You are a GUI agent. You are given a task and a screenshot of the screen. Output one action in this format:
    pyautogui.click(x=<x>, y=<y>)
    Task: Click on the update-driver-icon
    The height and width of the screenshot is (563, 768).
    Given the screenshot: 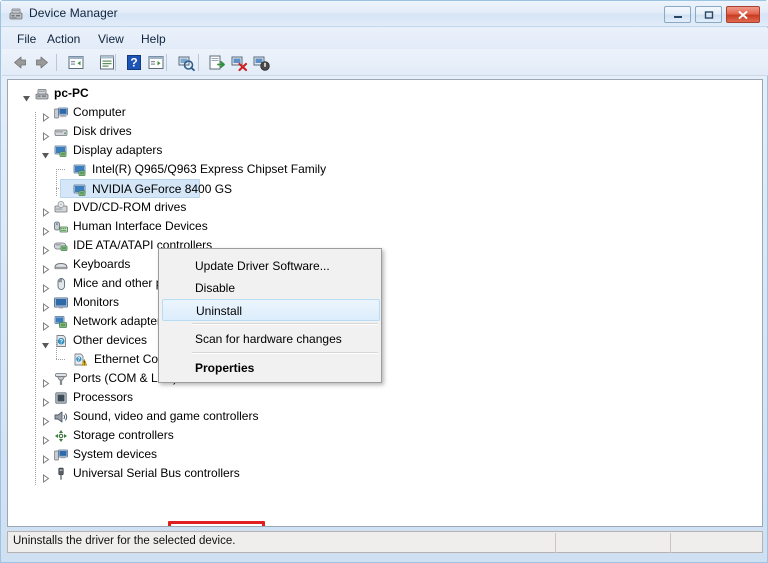 What is the action you would take?
    pyautogui.click(x=217, y=62)
    